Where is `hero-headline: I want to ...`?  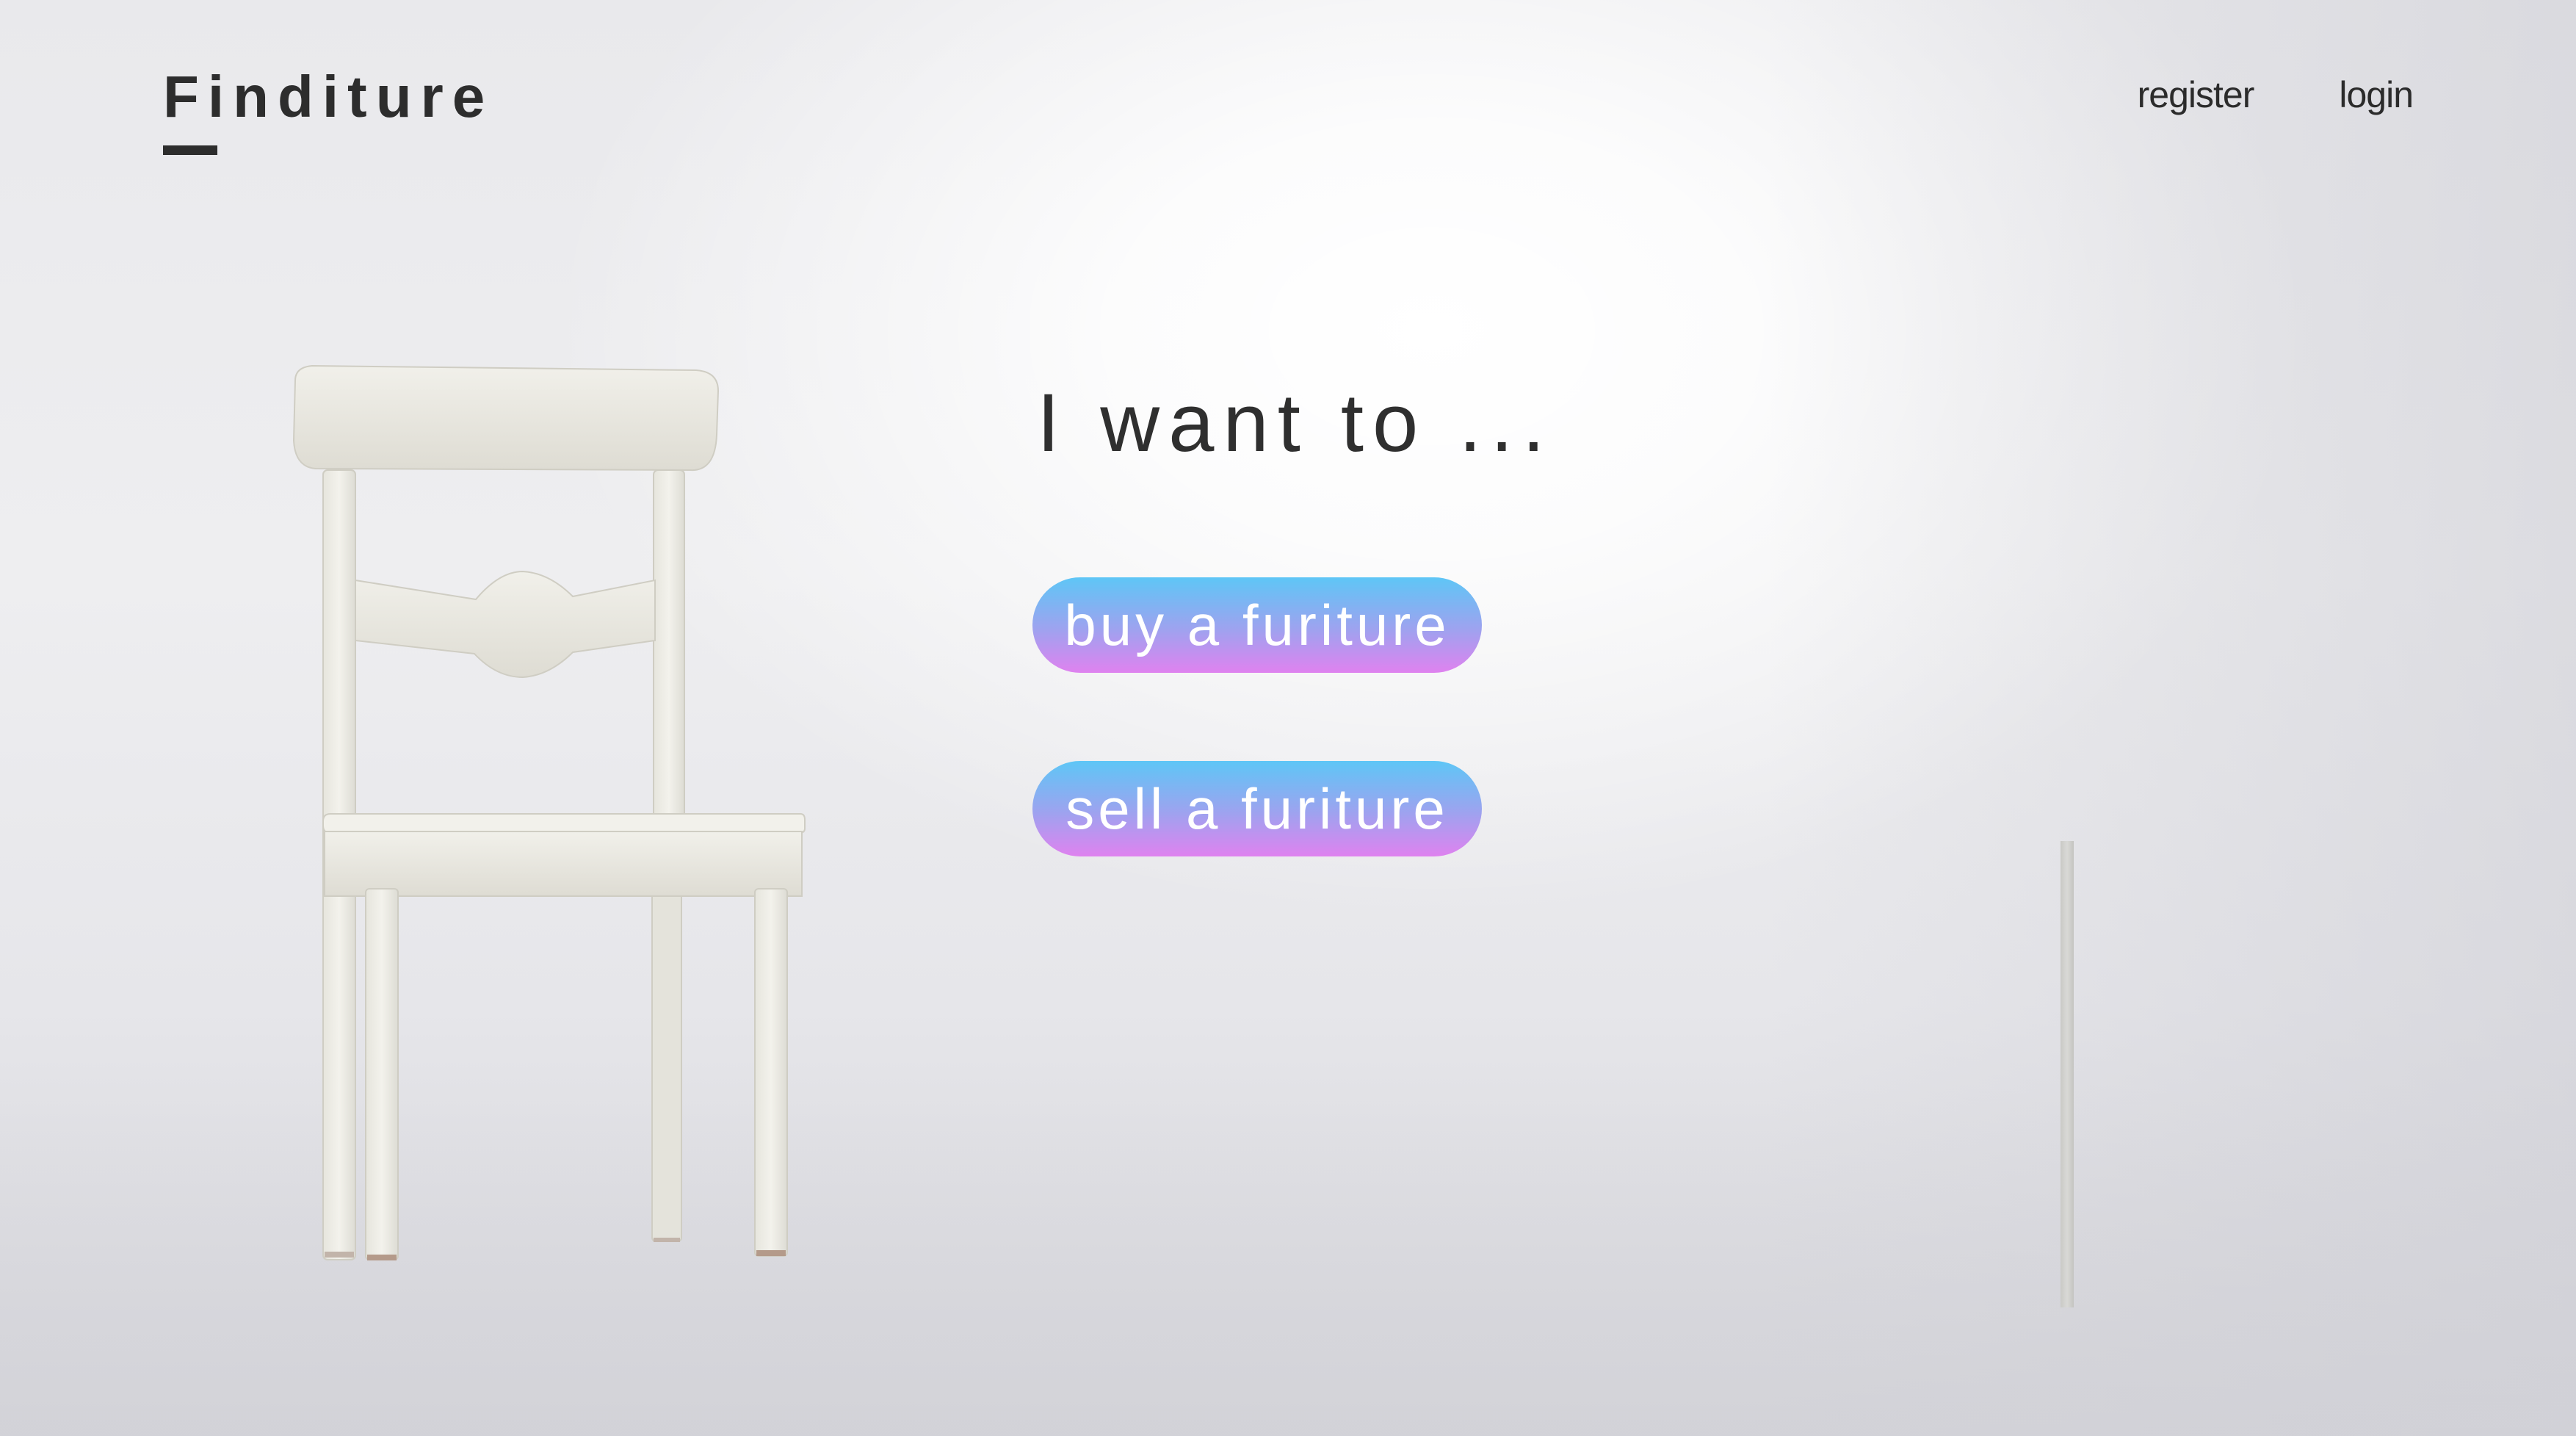
hero-headline: I want to ... is located at coordinates (1295, 423).